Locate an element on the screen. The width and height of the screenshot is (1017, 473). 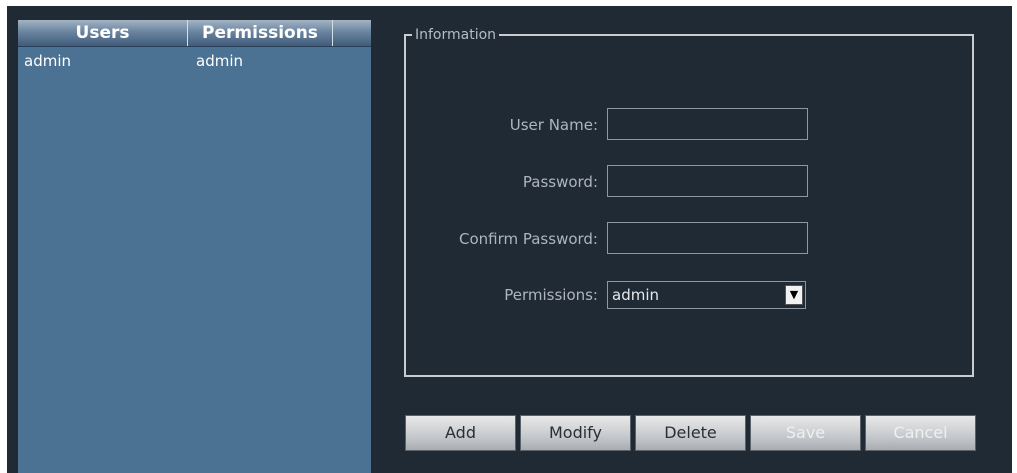
add-button: Add is located at coordinates (460, 433).